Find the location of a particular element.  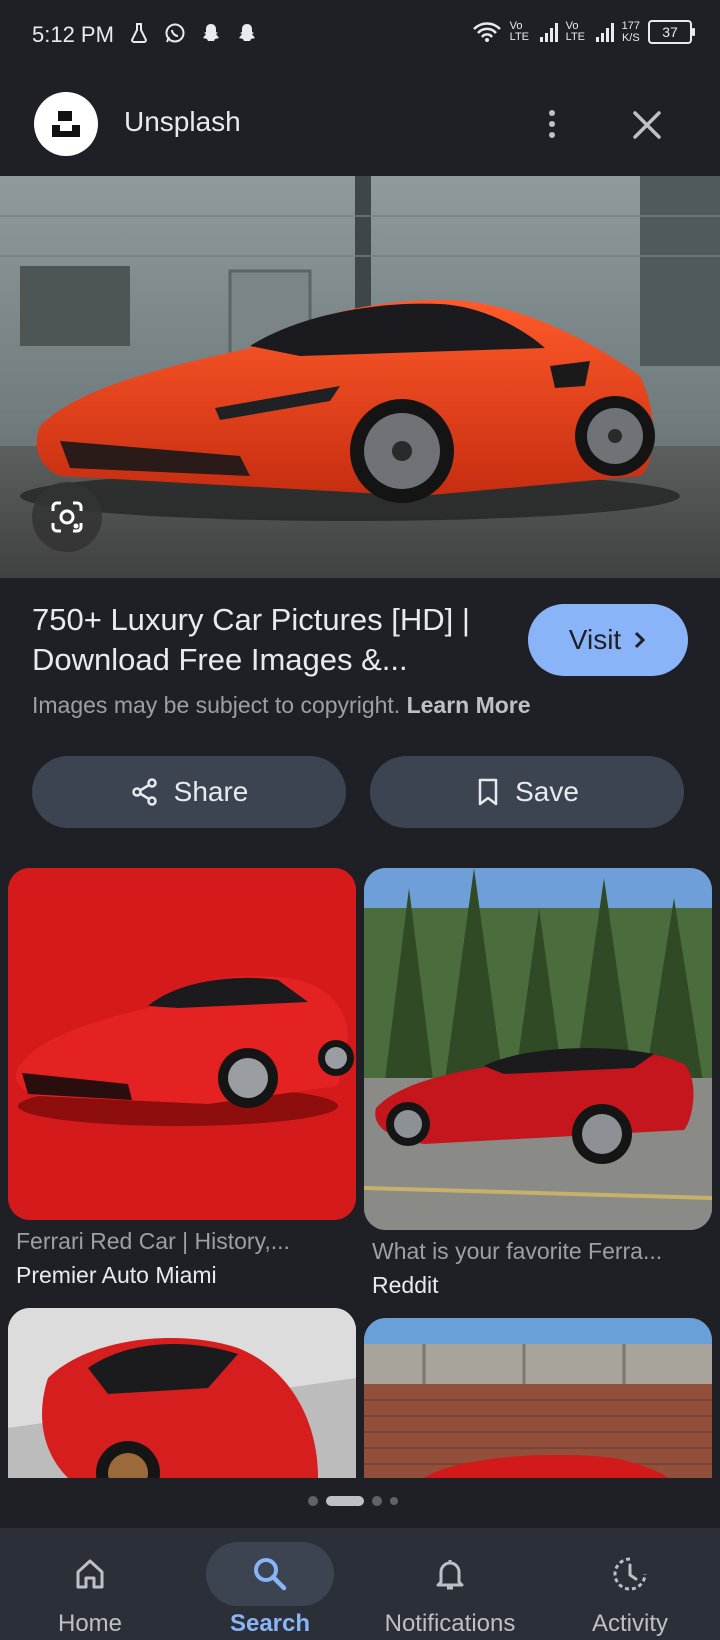

share-icon is located at coordinates (144, 792).